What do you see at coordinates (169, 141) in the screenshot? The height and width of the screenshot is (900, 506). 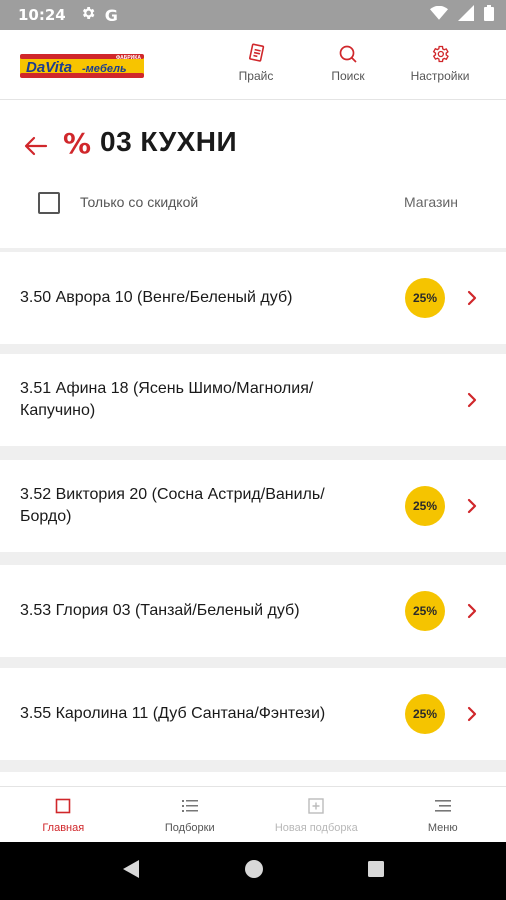 I see `page-title: 03 КУХНИ` at bounding box center [169, 141].